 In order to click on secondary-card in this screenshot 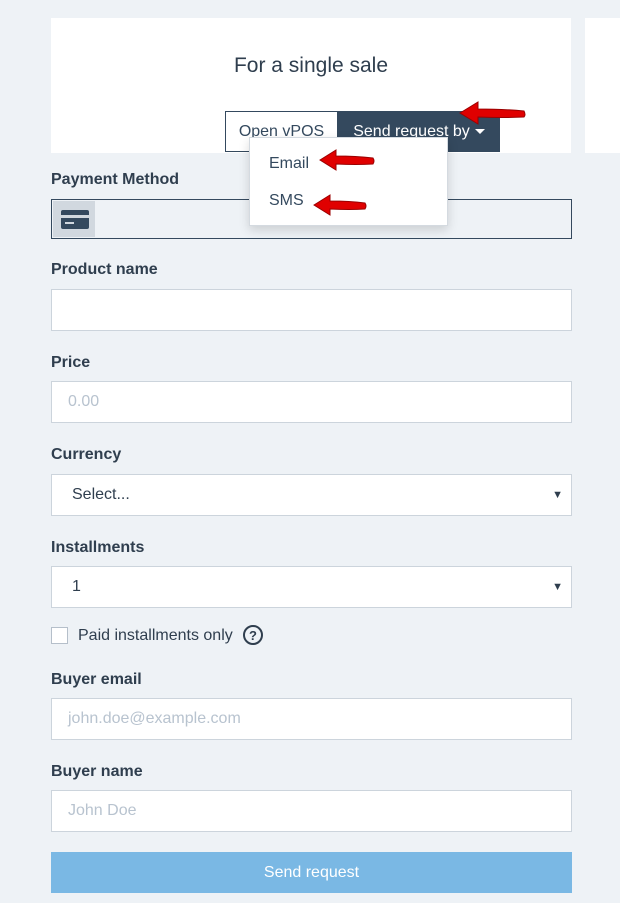, I will do `click(602, 85)`.